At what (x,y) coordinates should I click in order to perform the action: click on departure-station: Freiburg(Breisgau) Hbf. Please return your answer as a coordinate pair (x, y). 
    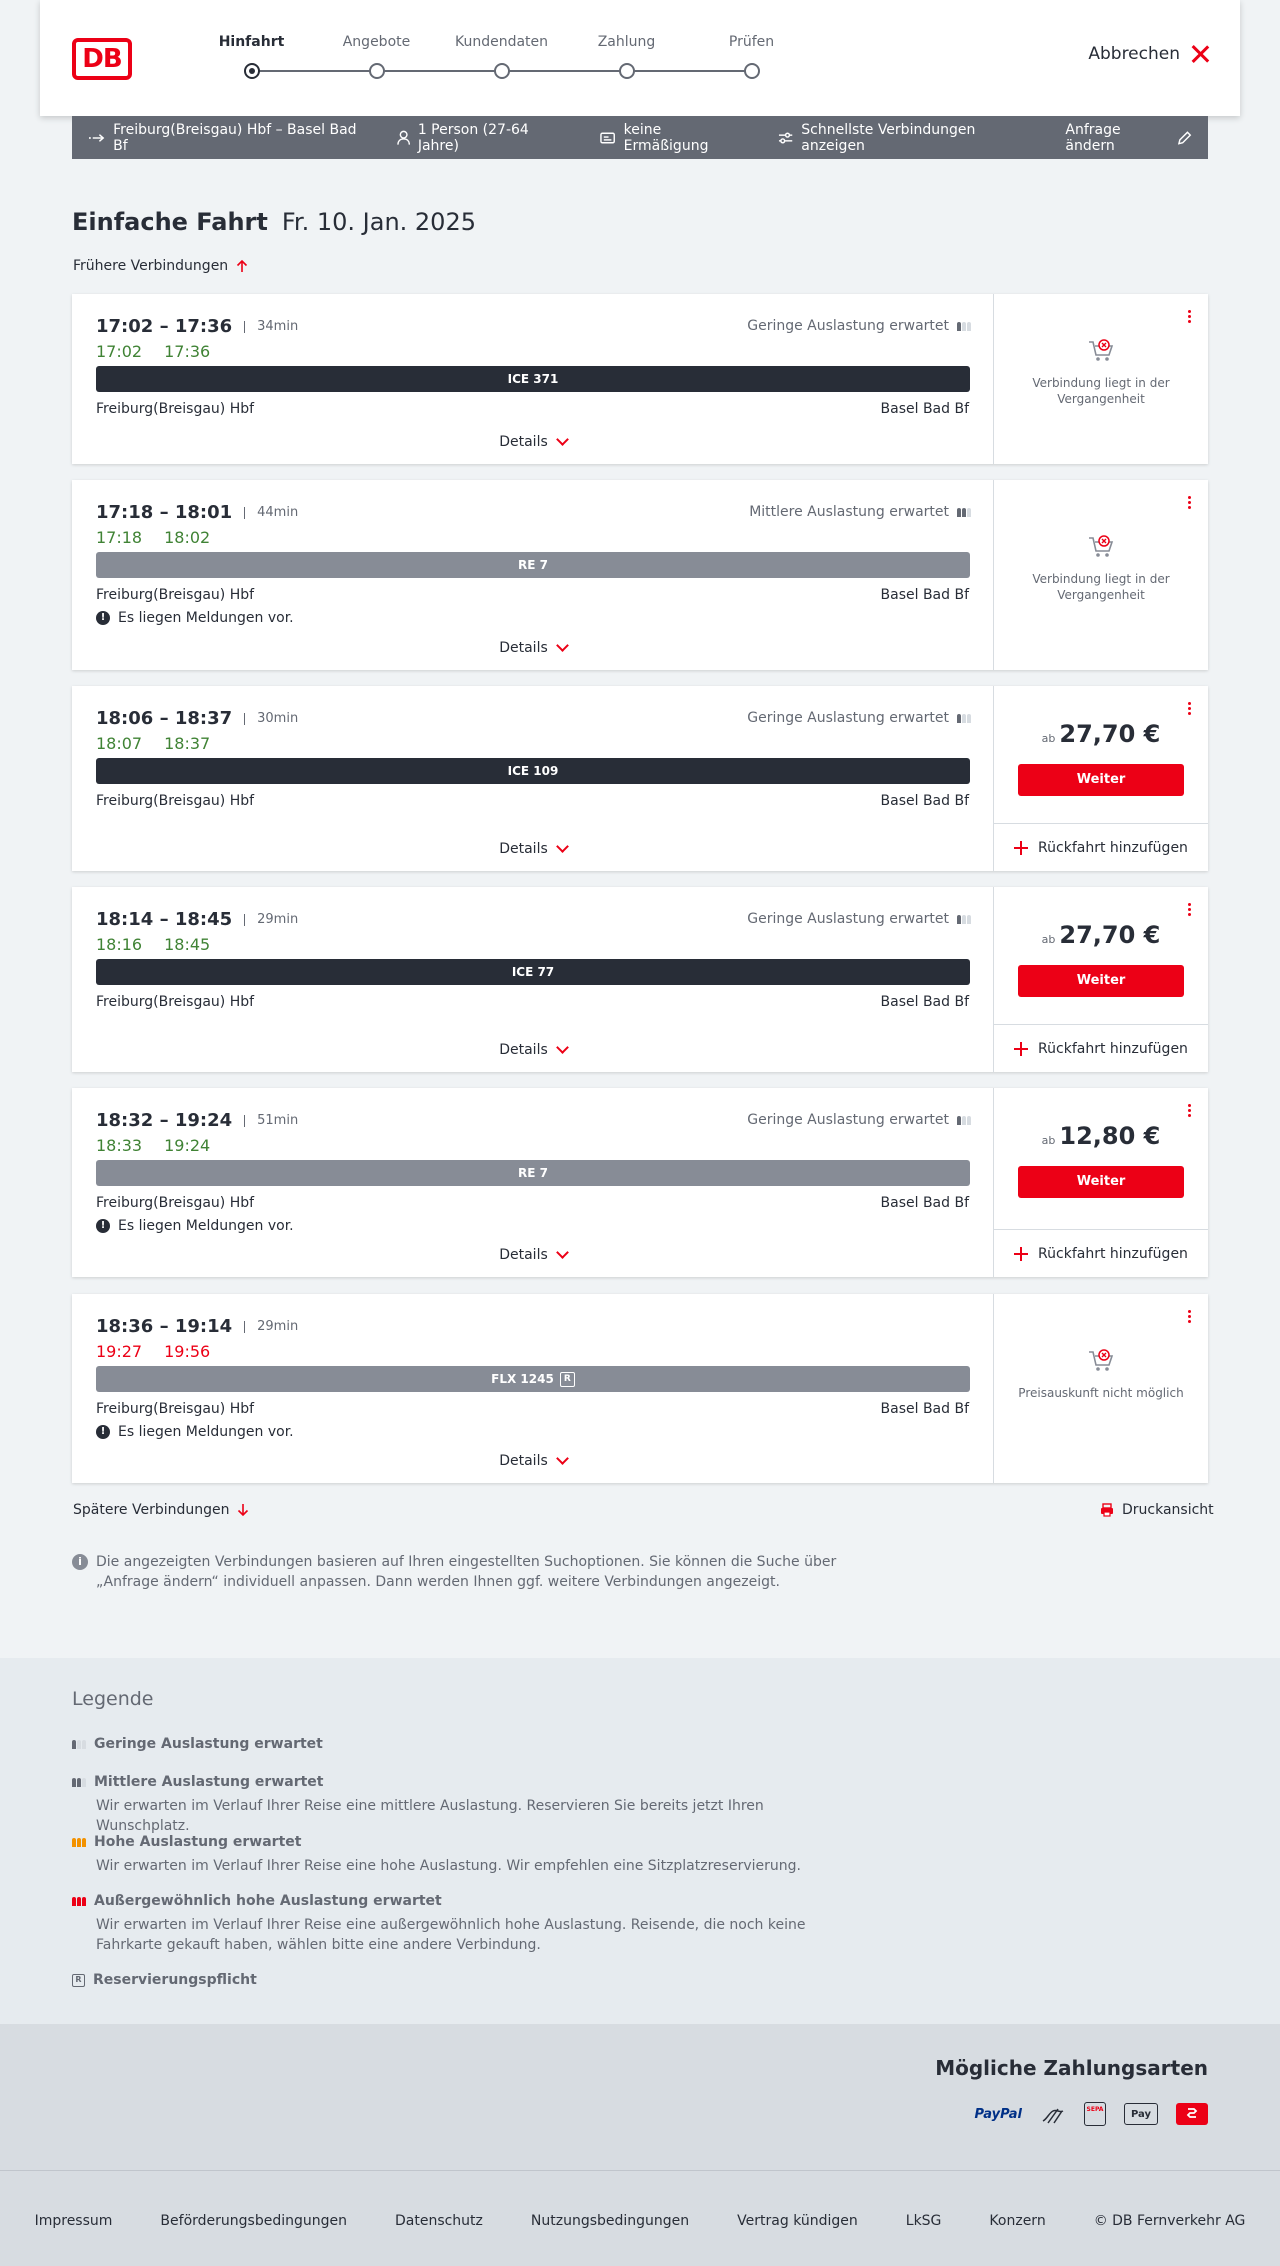
    Looking at the image, I should click on (175, 1409).